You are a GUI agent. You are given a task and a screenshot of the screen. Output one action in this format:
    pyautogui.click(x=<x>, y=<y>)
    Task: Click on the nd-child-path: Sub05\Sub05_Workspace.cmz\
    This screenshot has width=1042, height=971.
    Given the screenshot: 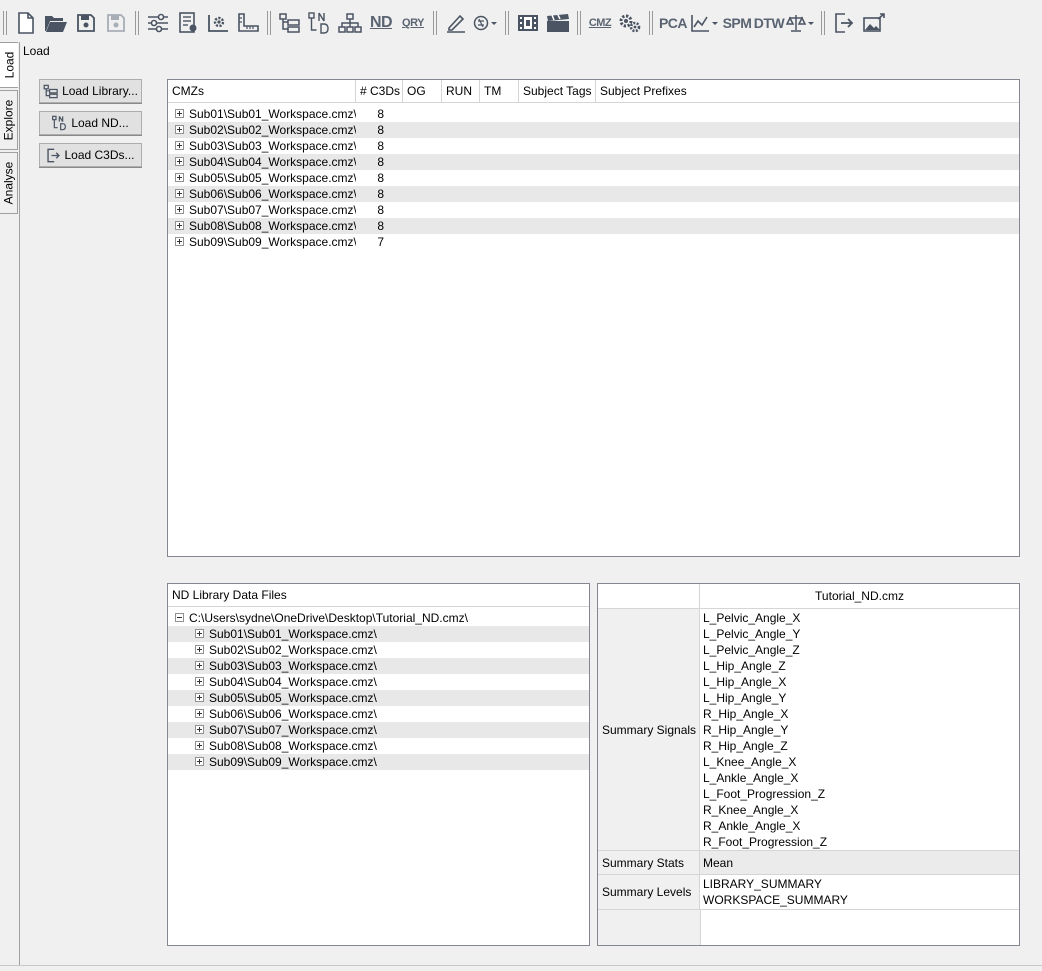 What is the action you would take?
    pyautogui.click(x=293, y=698)
    